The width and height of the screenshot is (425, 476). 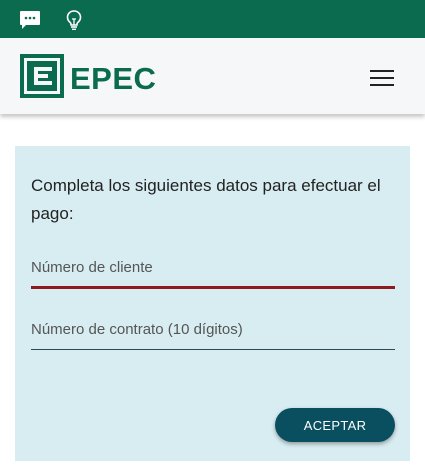 I want to click on hamburger-menu-icon, so click(x=382, y=77).